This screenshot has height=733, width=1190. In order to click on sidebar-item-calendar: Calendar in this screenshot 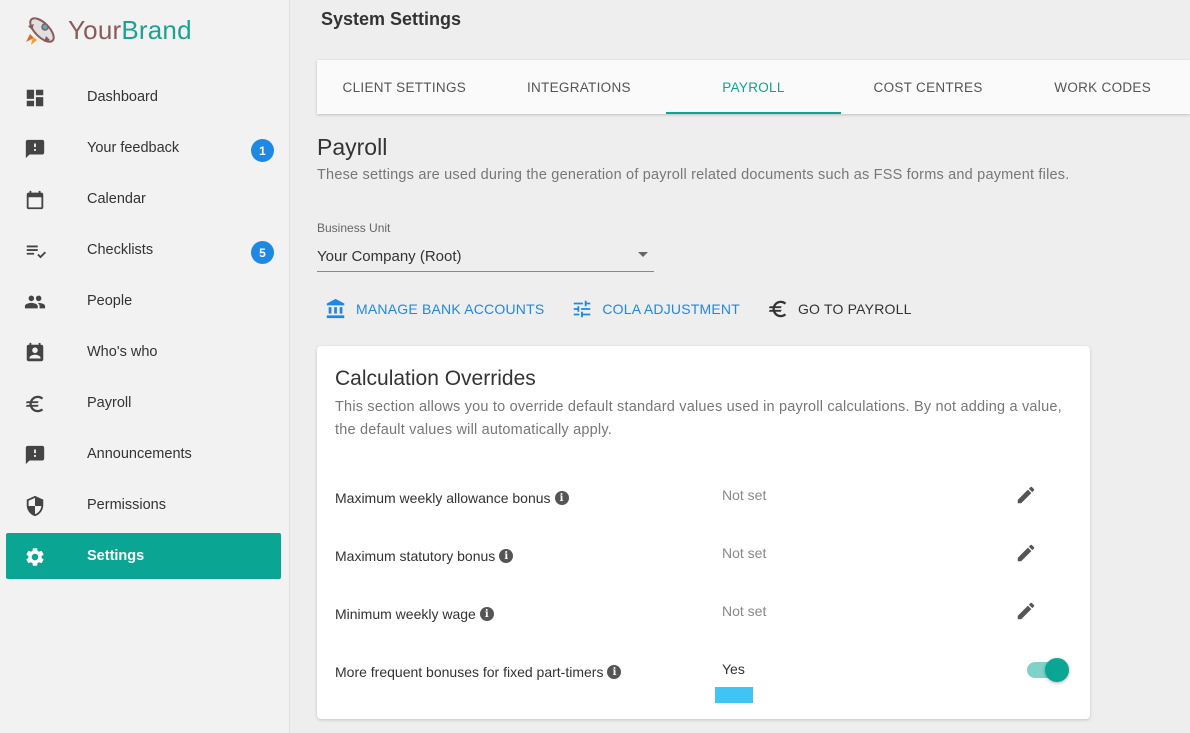, I will do `click(143, 199)`.